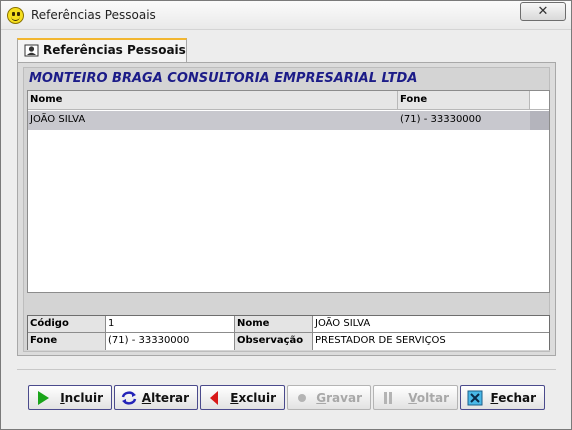 This screenshot has height=430, width=572. I want to click on fechar-button: Fechar, so click(502, 397).